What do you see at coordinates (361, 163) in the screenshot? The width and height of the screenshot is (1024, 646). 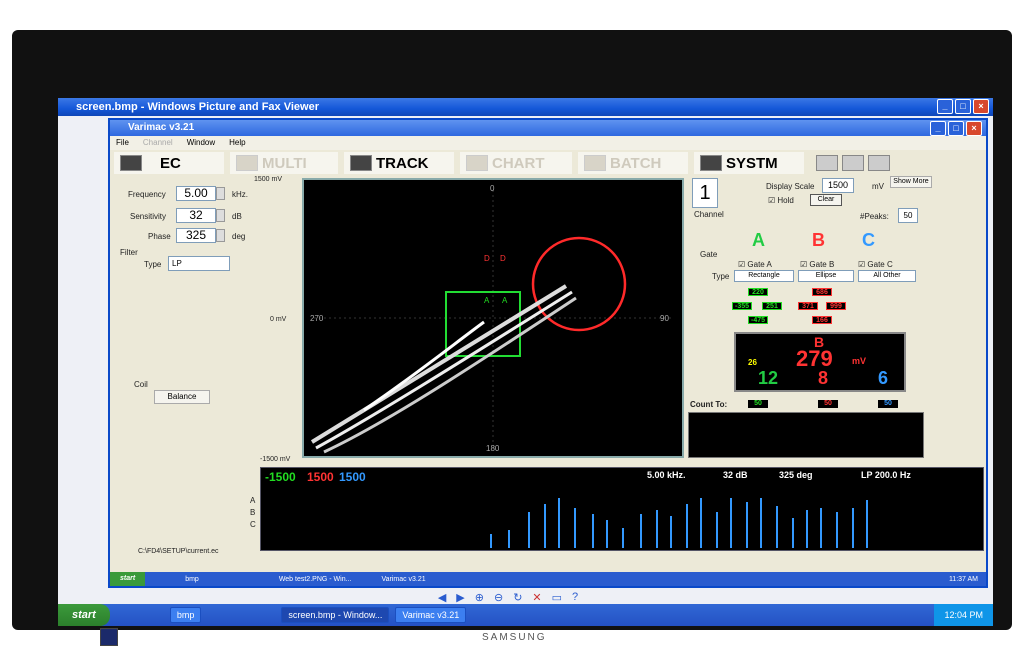 I see `track-icon` at bounding box center [361, 163].